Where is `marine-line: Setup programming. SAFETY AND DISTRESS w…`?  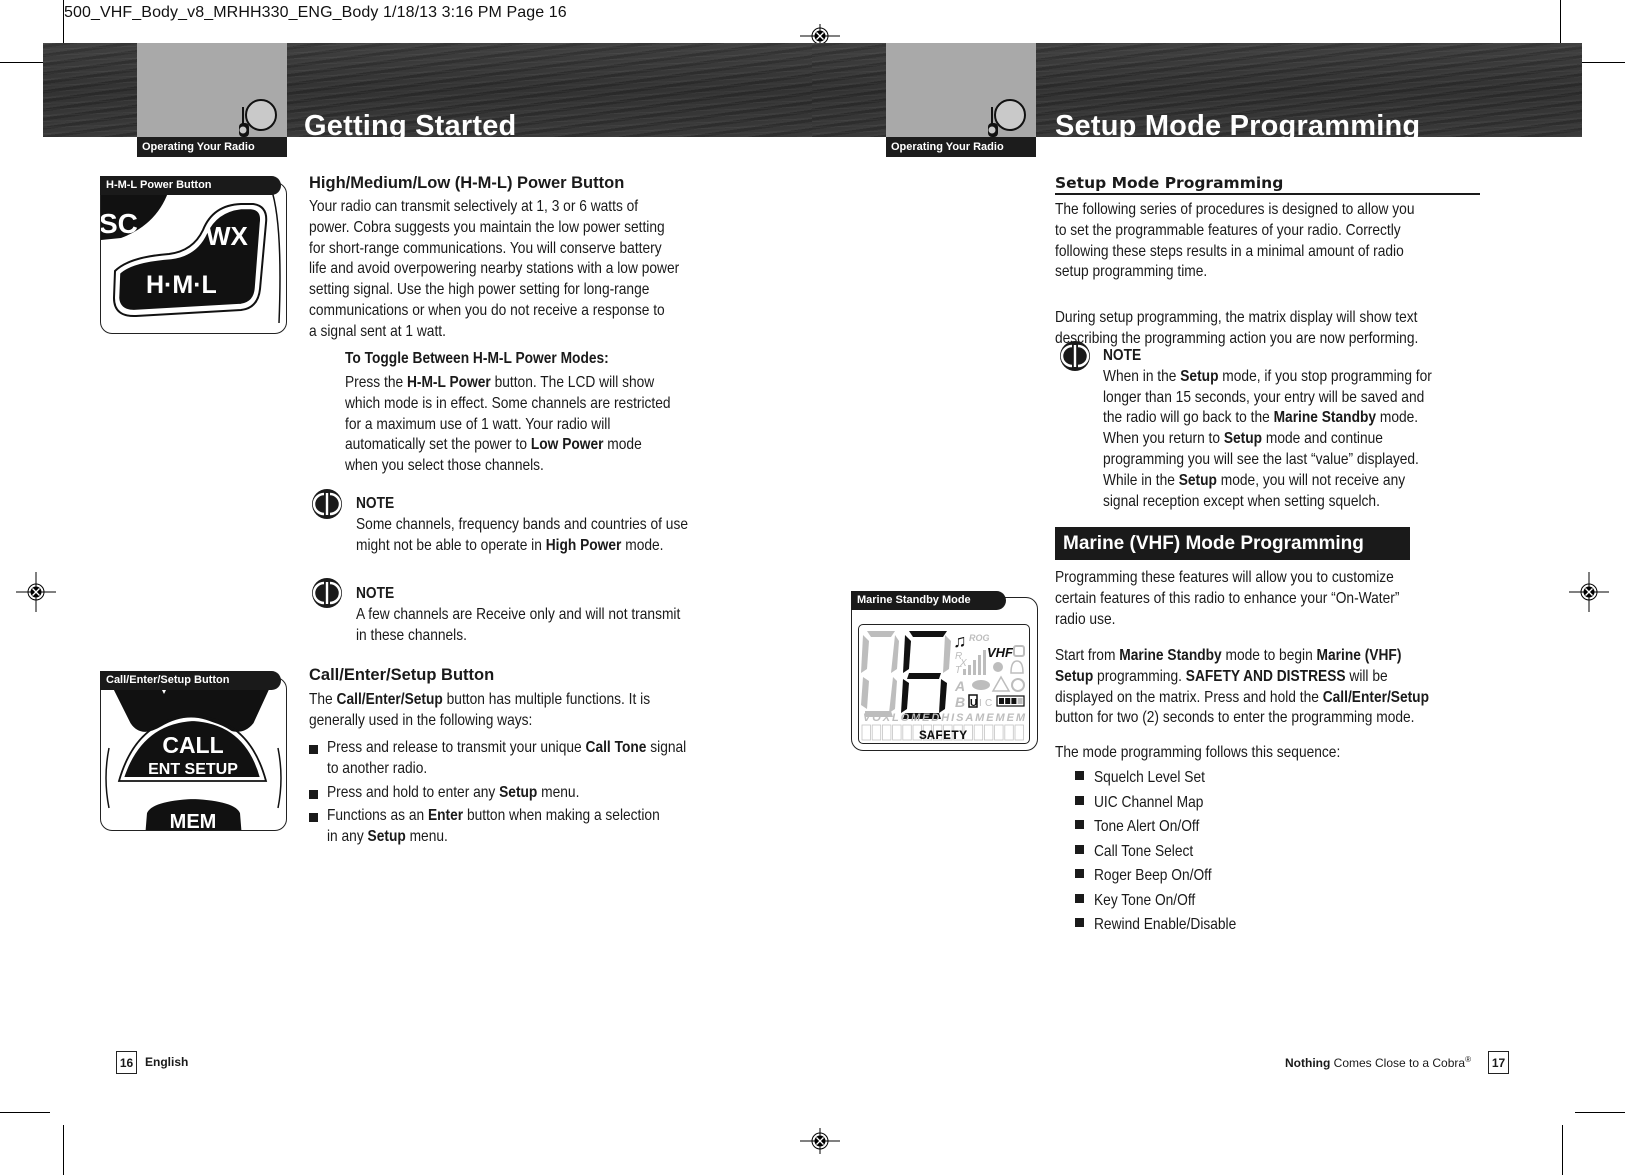 marine-line: Setup programming. SAFETY AND DISTRESS w… is located at coordinates (1221, 676).